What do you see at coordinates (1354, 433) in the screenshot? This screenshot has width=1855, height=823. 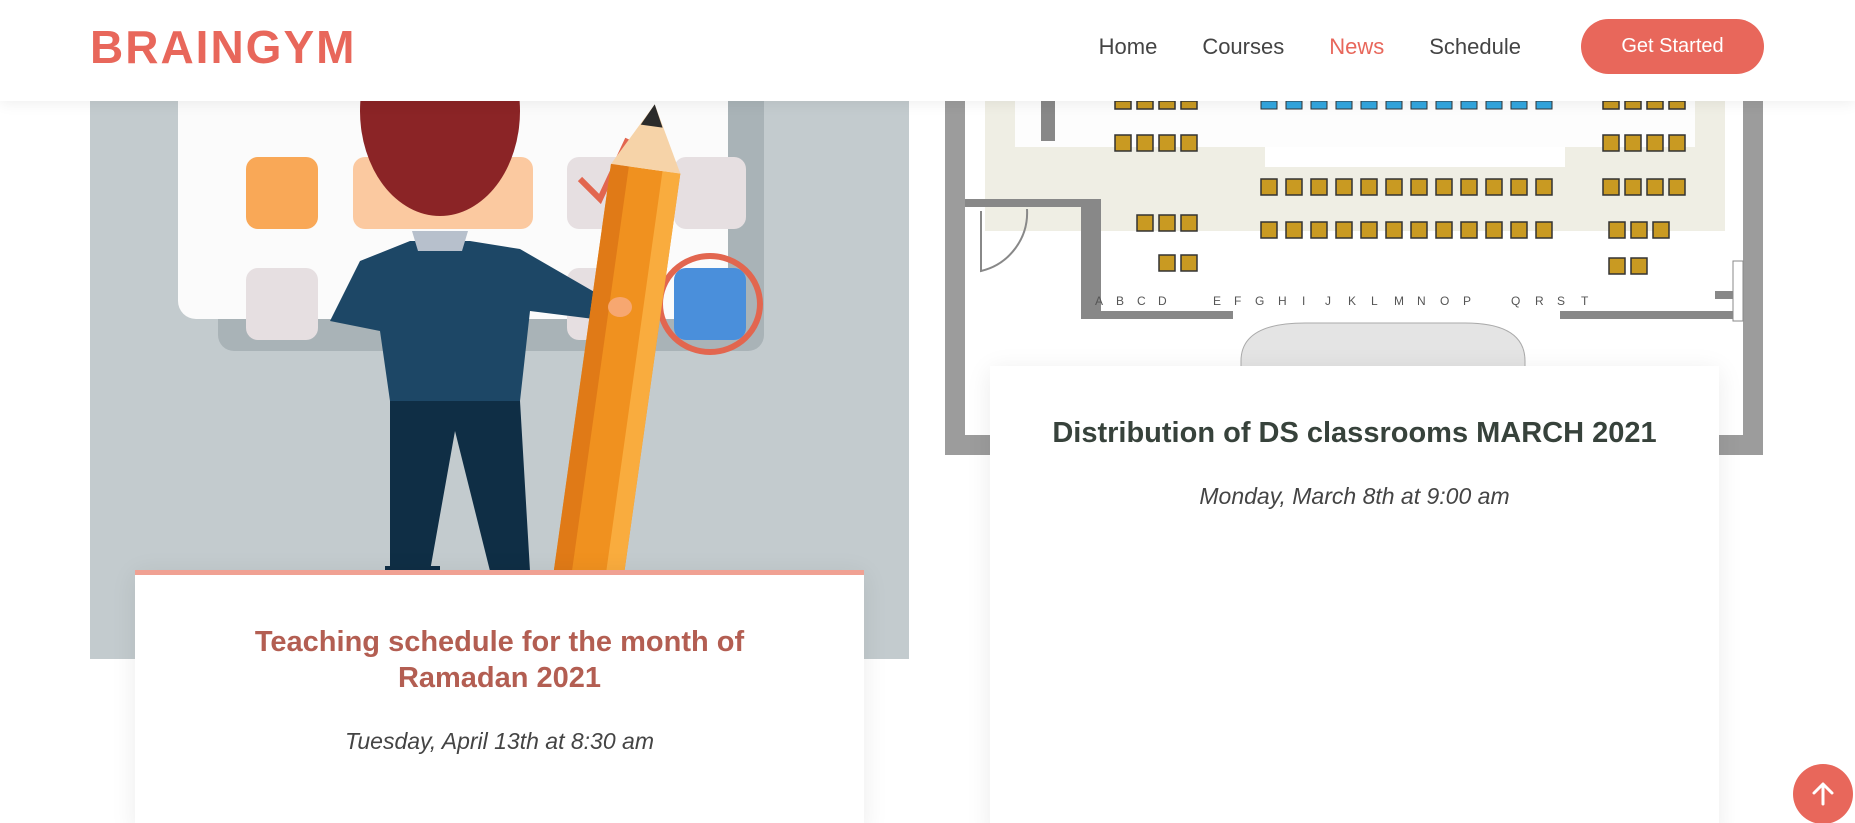 I see `news-card-title: Distribution of DS classrooms MARCH 2021` at bounding box center [1354, 433].